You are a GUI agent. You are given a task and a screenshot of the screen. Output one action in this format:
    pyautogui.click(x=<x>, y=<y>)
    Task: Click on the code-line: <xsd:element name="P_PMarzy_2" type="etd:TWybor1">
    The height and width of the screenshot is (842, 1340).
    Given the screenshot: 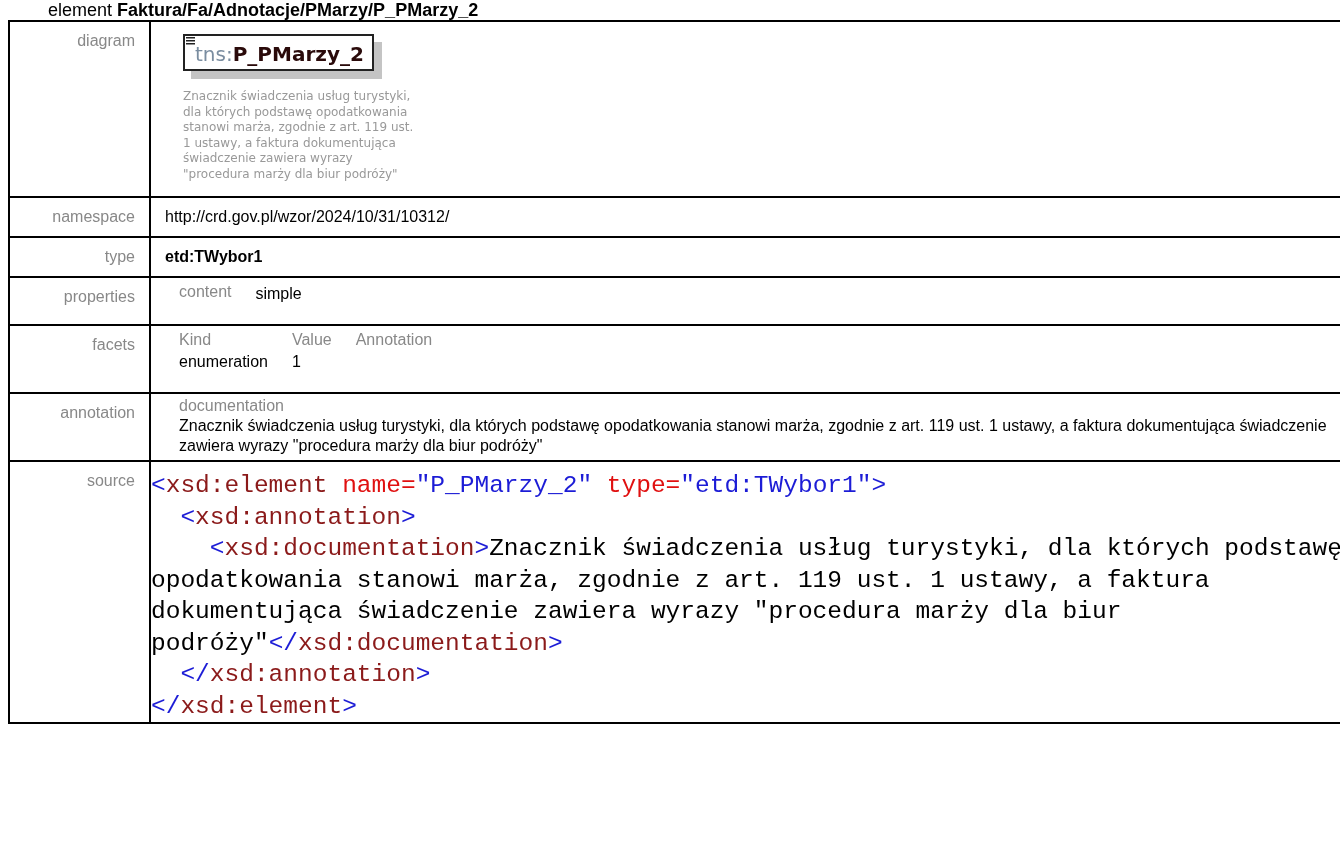 What is the action you would take?
    pyautogui.click(x=519, y=486)
    